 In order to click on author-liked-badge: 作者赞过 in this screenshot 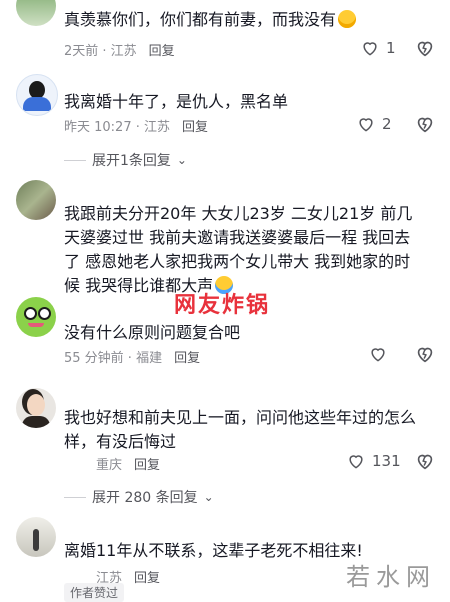, I will do `click(94, 592)`.